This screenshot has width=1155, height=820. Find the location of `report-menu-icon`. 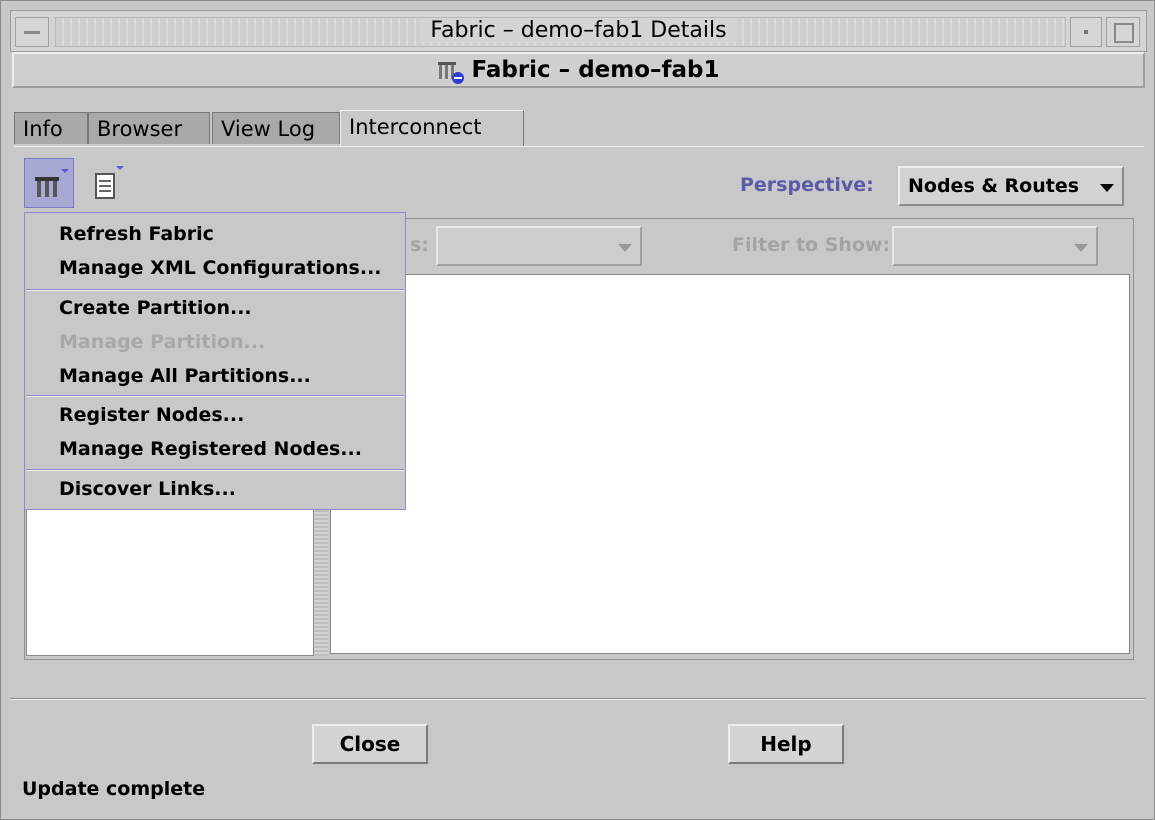

report-menu-icon is located at coordinates (109, 182).